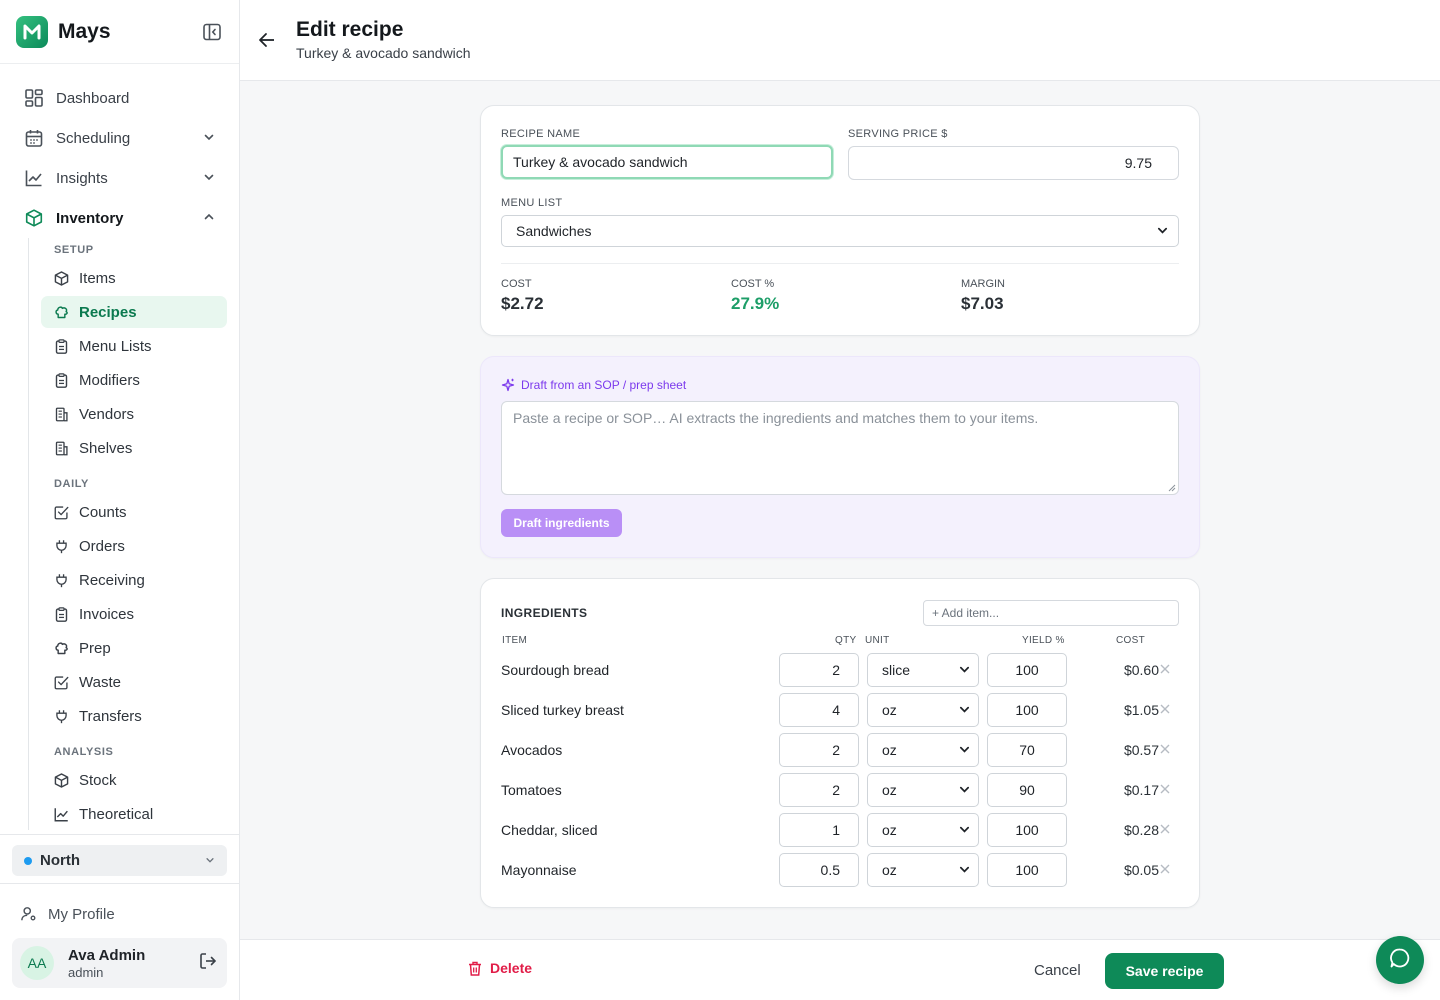 The height and width of the screenshot is (1000, 1440). Describe the element at coordinates (134, 716) in the screenshot. I see `sidebar-item-transfers: Transfers` at that location.